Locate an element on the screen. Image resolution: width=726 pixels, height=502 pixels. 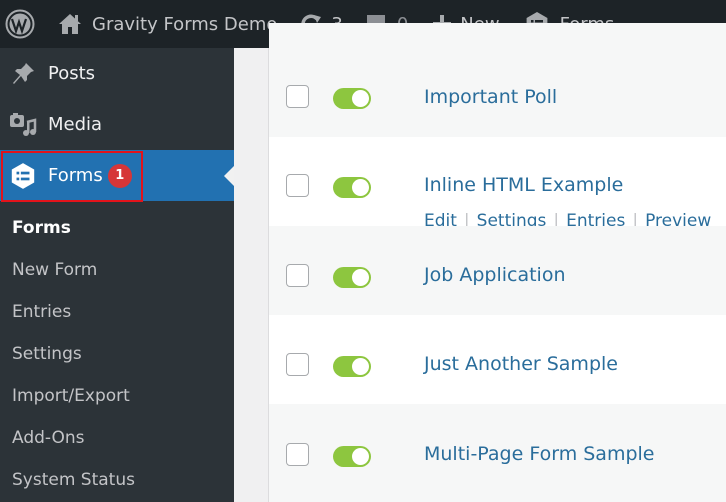
home-icon is located at coordinates (70, 24).